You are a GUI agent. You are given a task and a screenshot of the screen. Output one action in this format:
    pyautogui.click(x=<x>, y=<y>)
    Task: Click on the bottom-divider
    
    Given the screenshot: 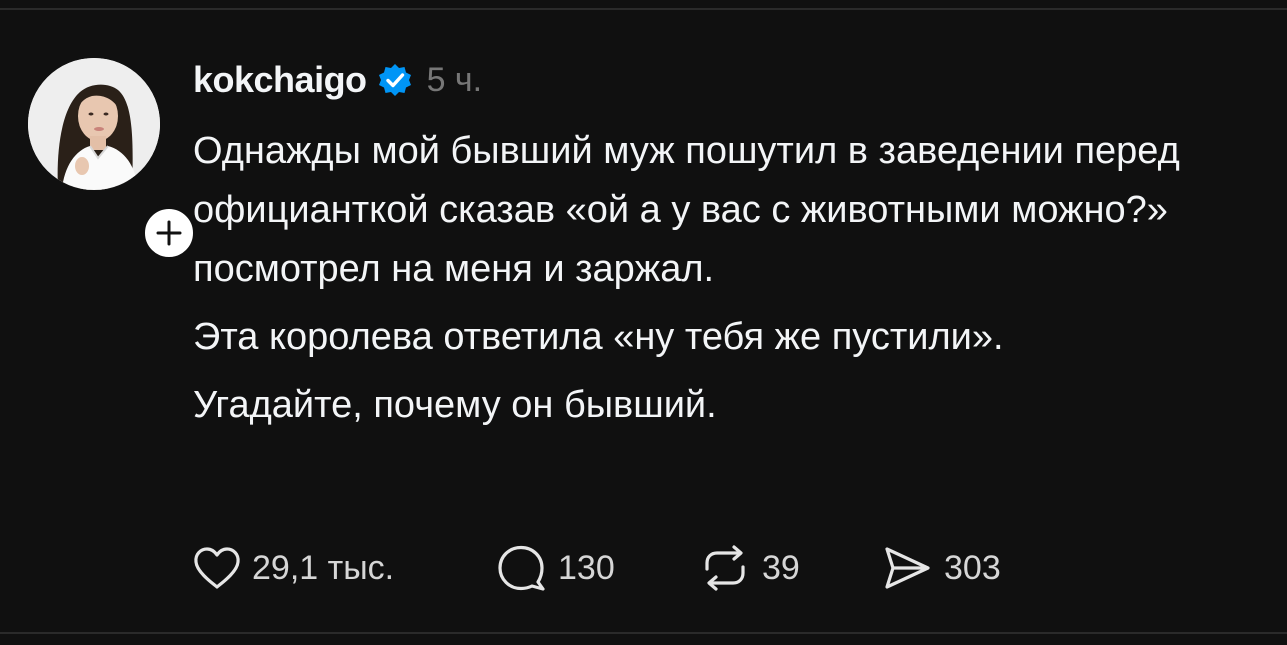 What is the action you would take?
    pyautogui.click(x=643, y=633)
    